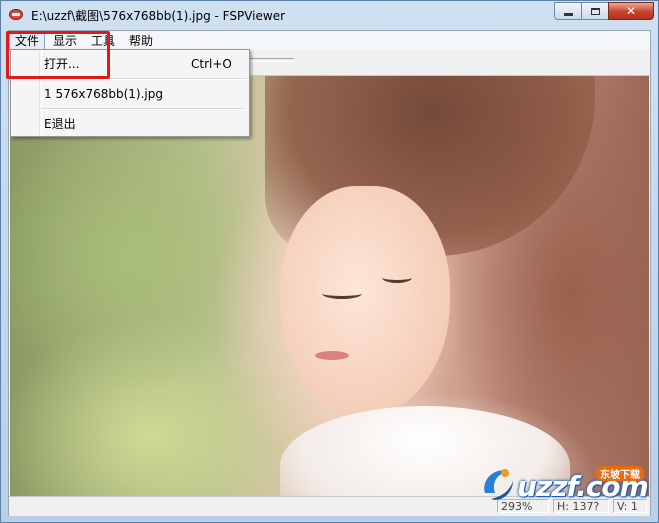 The image size is (659, 523). Describe the element at coordinates (565, 486) in the screenshot. I see `site-watermark: uzzf.com 东坡下载` at that location.